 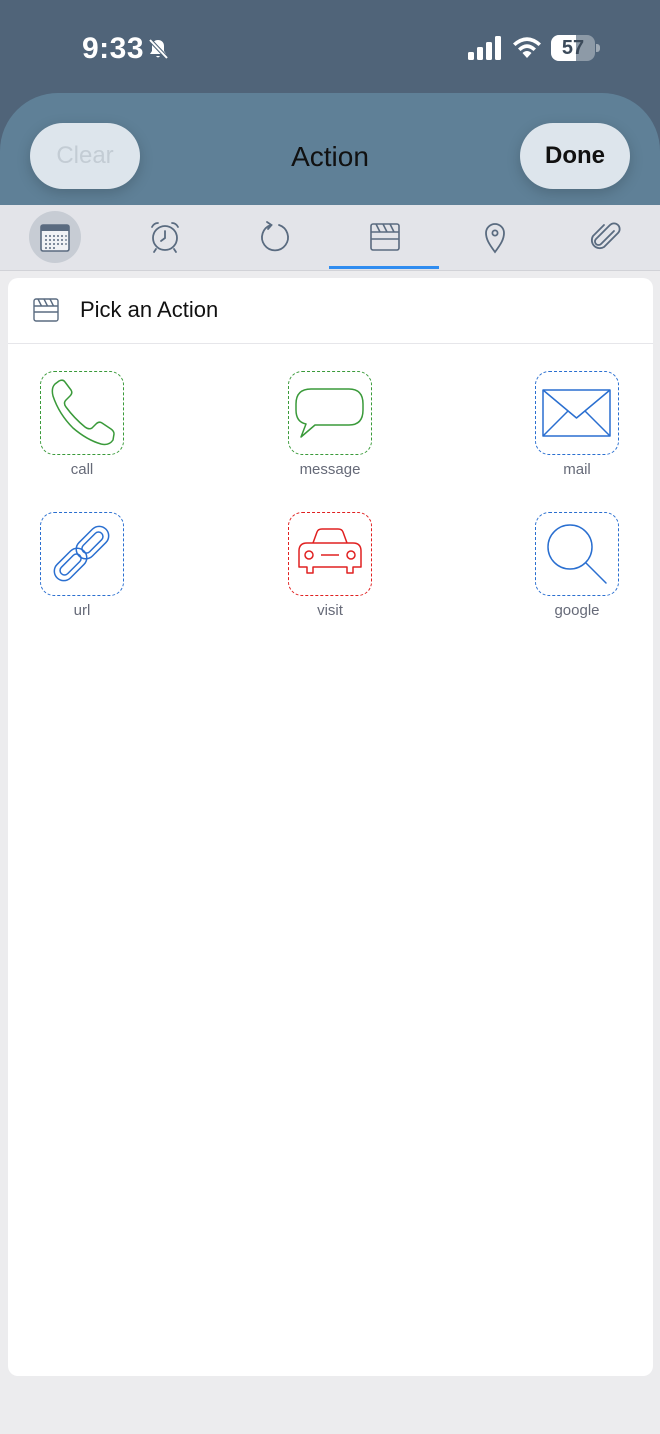 I want to click on calendar-icon, so click(x=55, y=238).